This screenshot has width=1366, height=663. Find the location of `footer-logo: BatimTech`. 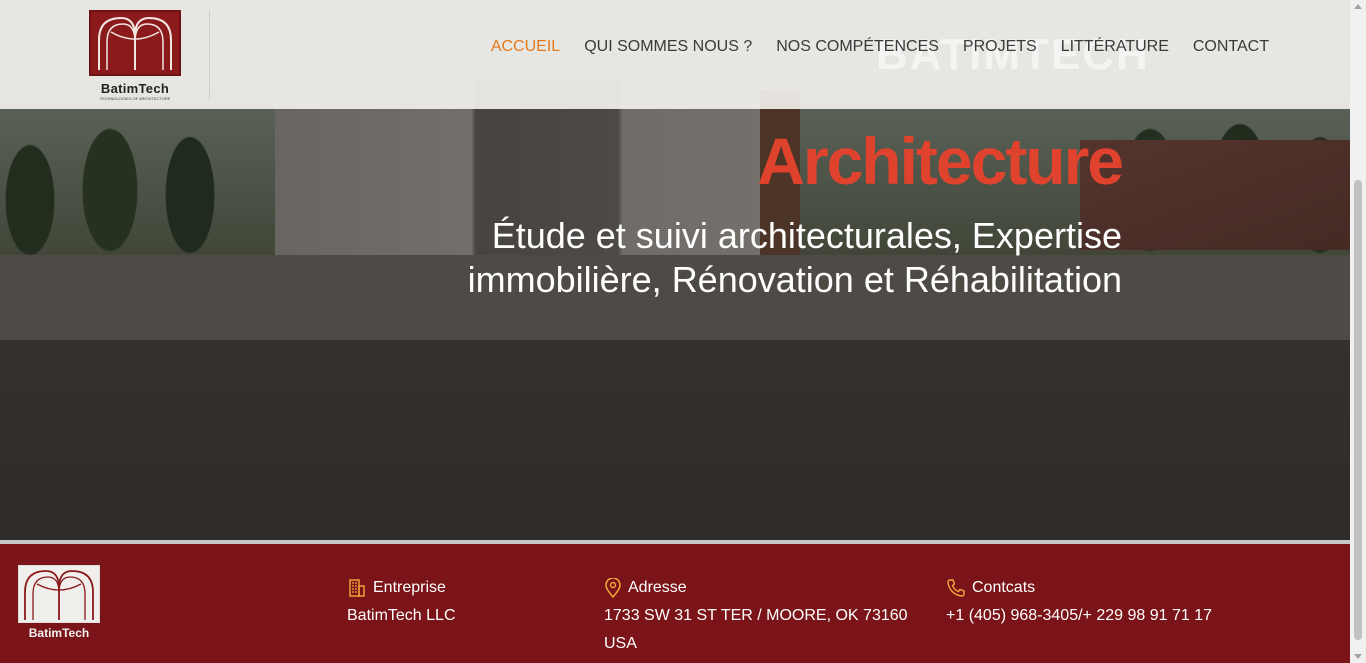

footer-logo: BatimTech is located at coordinates (59, 602).